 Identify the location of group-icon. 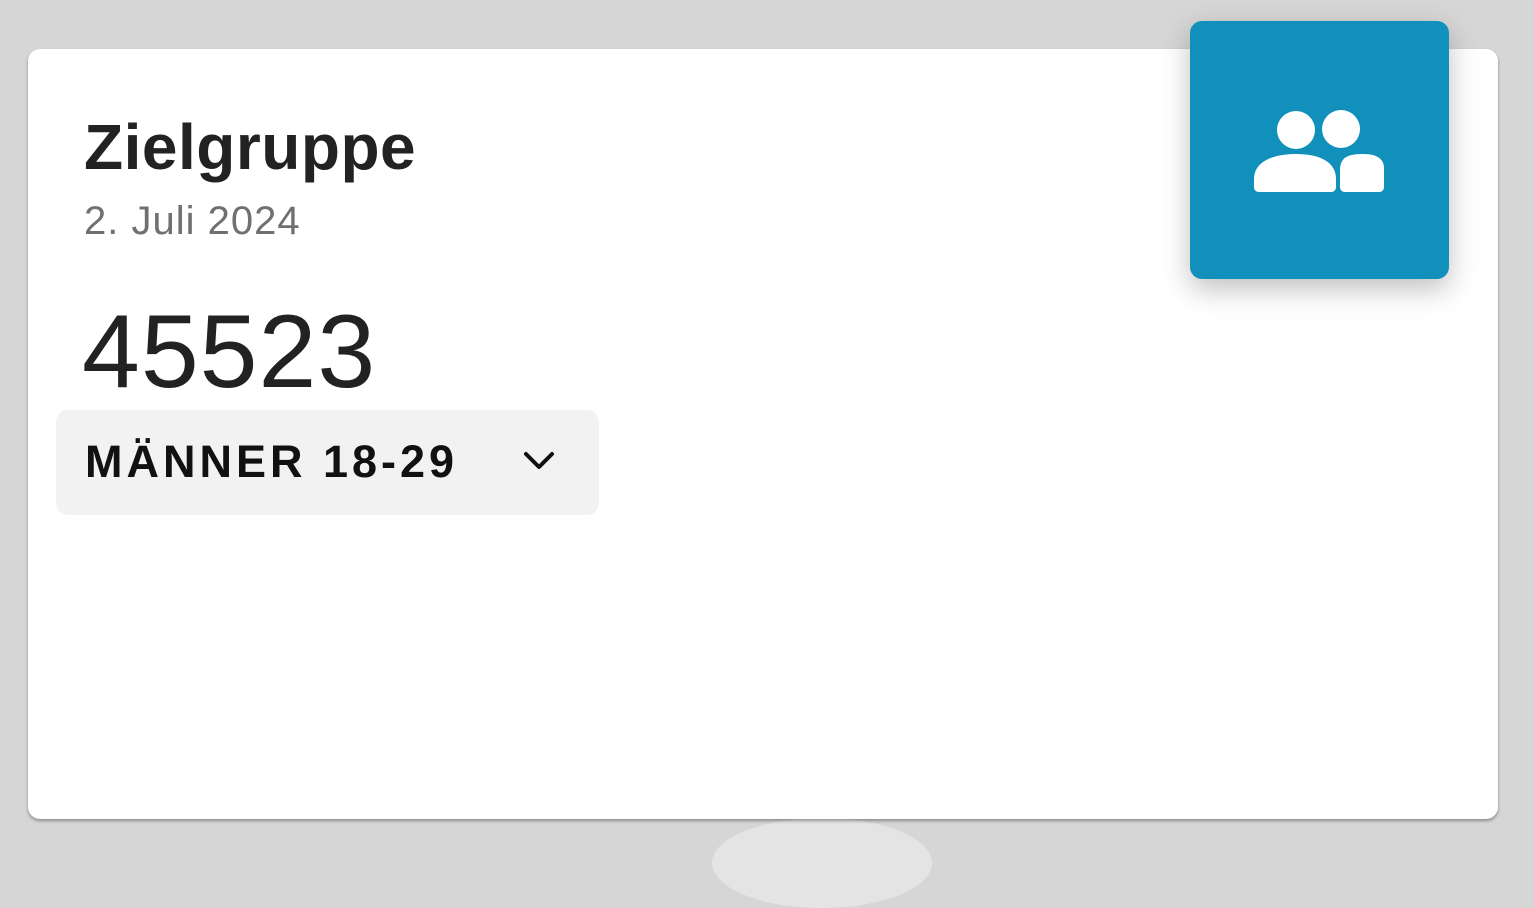
(1319, 151).